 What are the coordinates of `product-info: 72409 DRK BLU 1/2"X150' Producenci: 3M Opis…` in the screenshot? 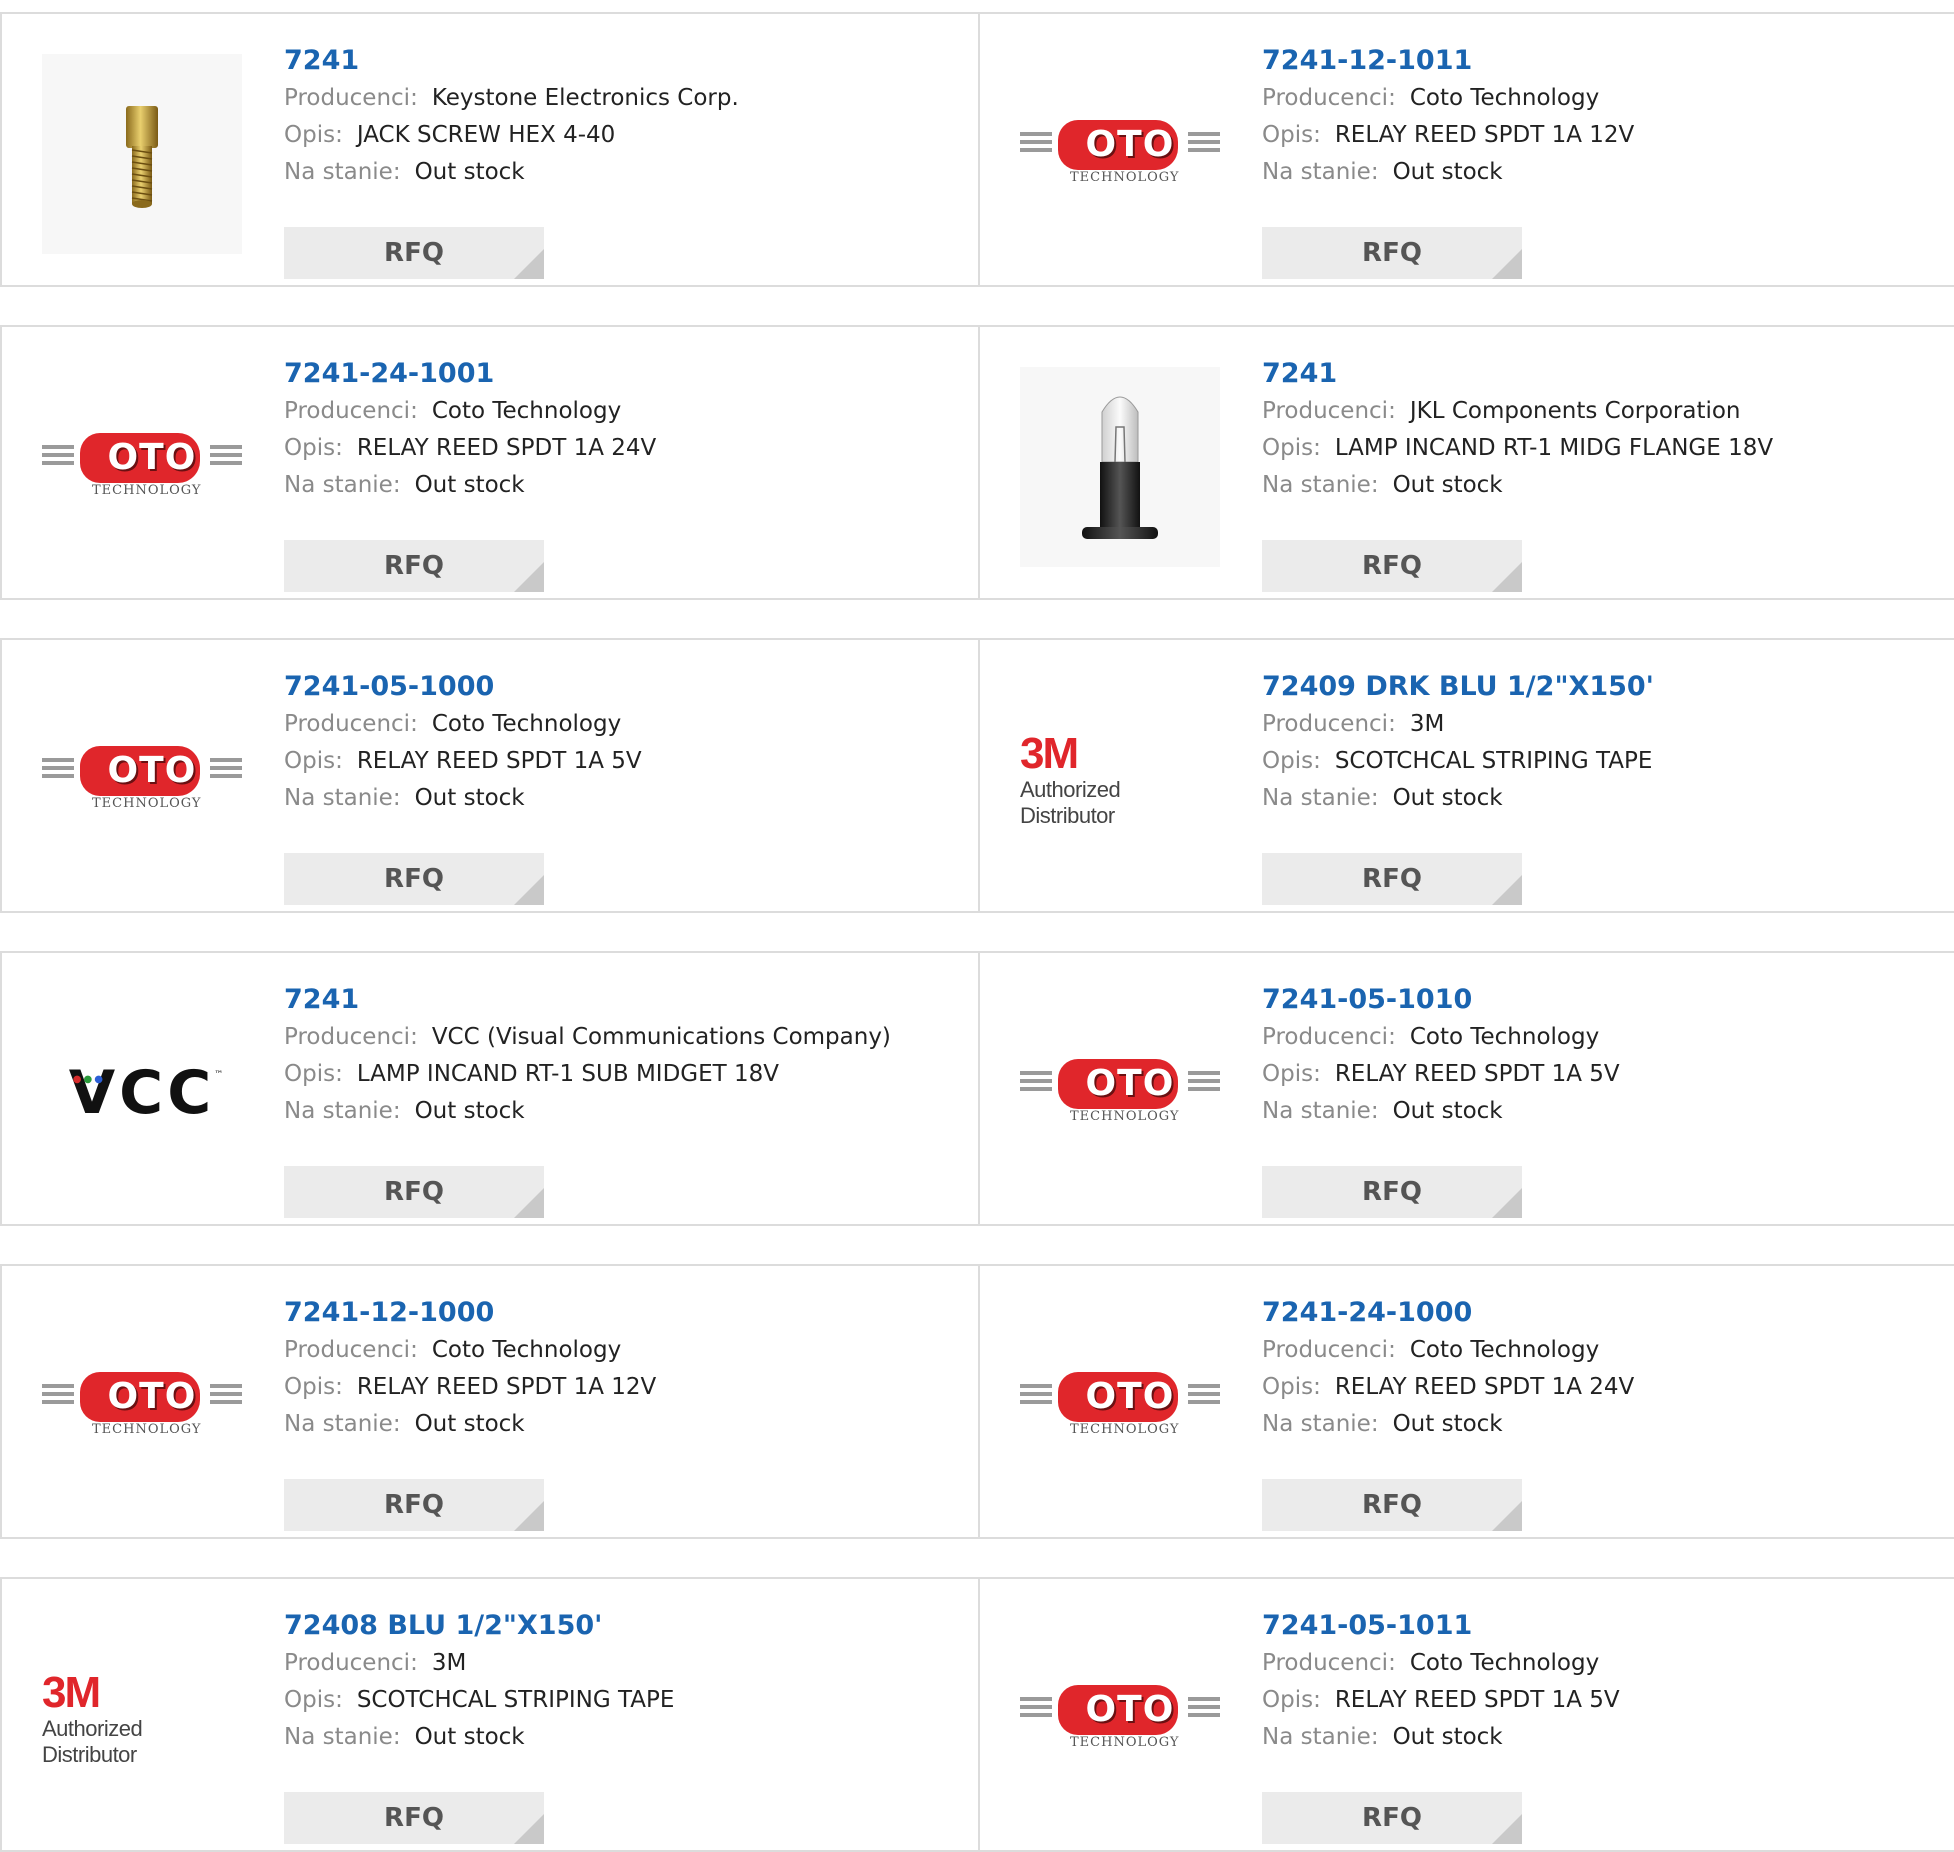 It's located at (1458, 786).